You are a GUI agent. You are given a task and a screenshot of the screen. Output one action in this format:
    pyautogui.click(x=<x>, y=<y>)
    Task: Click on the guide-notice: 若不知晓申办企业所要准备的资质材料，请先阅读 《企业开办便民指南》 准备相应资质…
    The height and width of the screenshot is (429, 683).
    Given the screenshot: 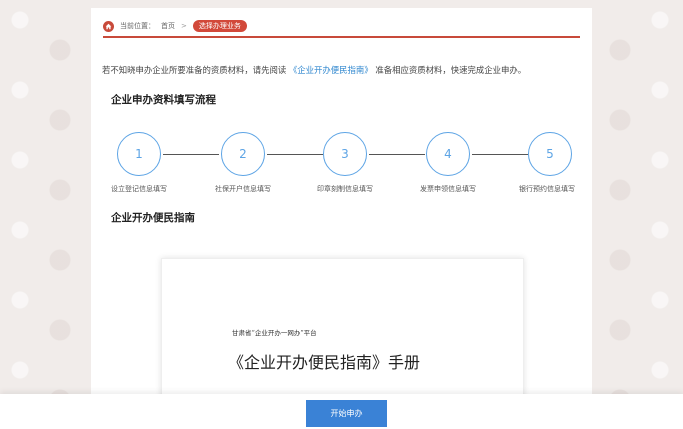 What is the action you would take?
    pyautogui.click(x=314, y=70)
    